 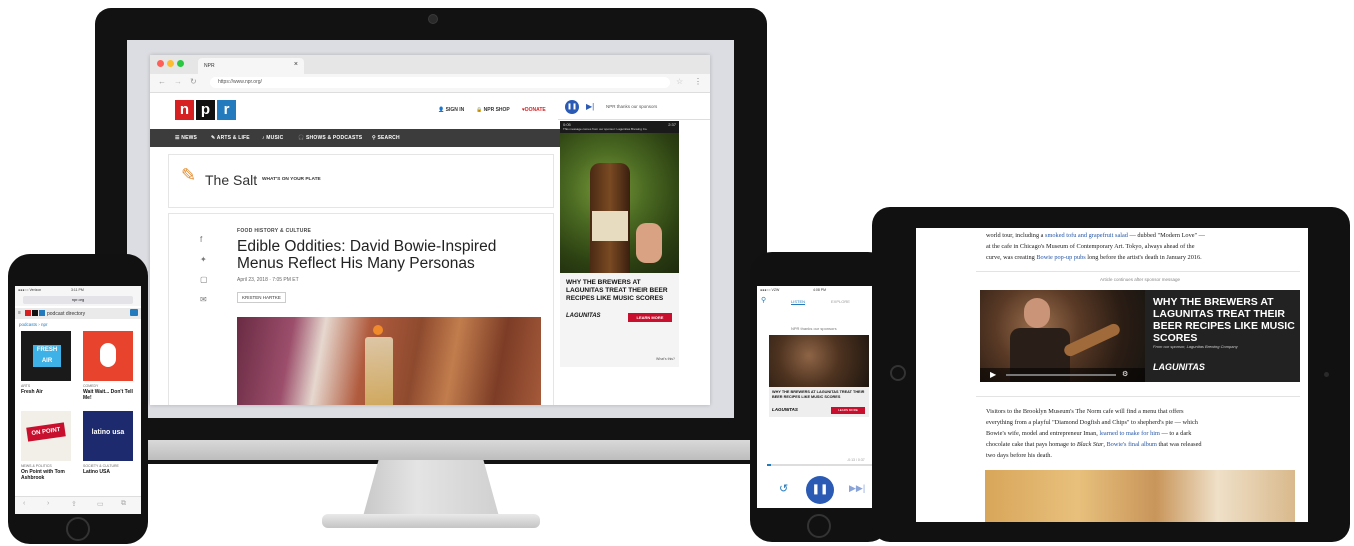 What do you see at coordinates (840, 301) in the screenshot?
I see `tab-explore: EXPLORE` at bounding box center [840, 301].